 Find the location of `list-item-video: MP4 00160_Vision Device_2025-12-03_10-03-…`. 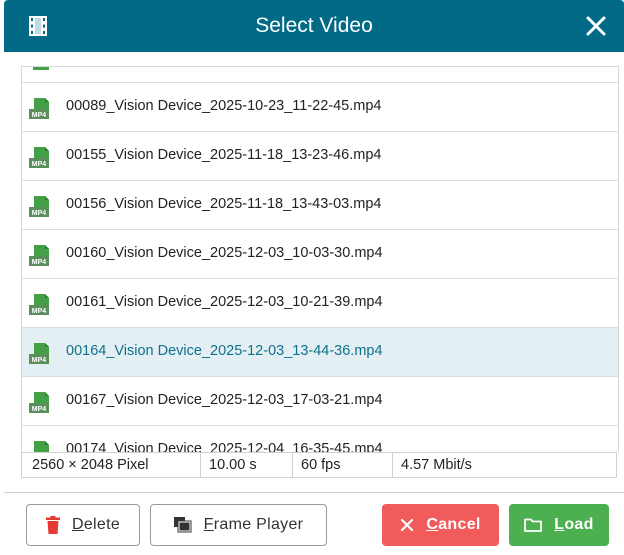

list-item-video: MP4 00160_Vision Device_2025-12-03_10-03-… is located at coordinates (320, 254).